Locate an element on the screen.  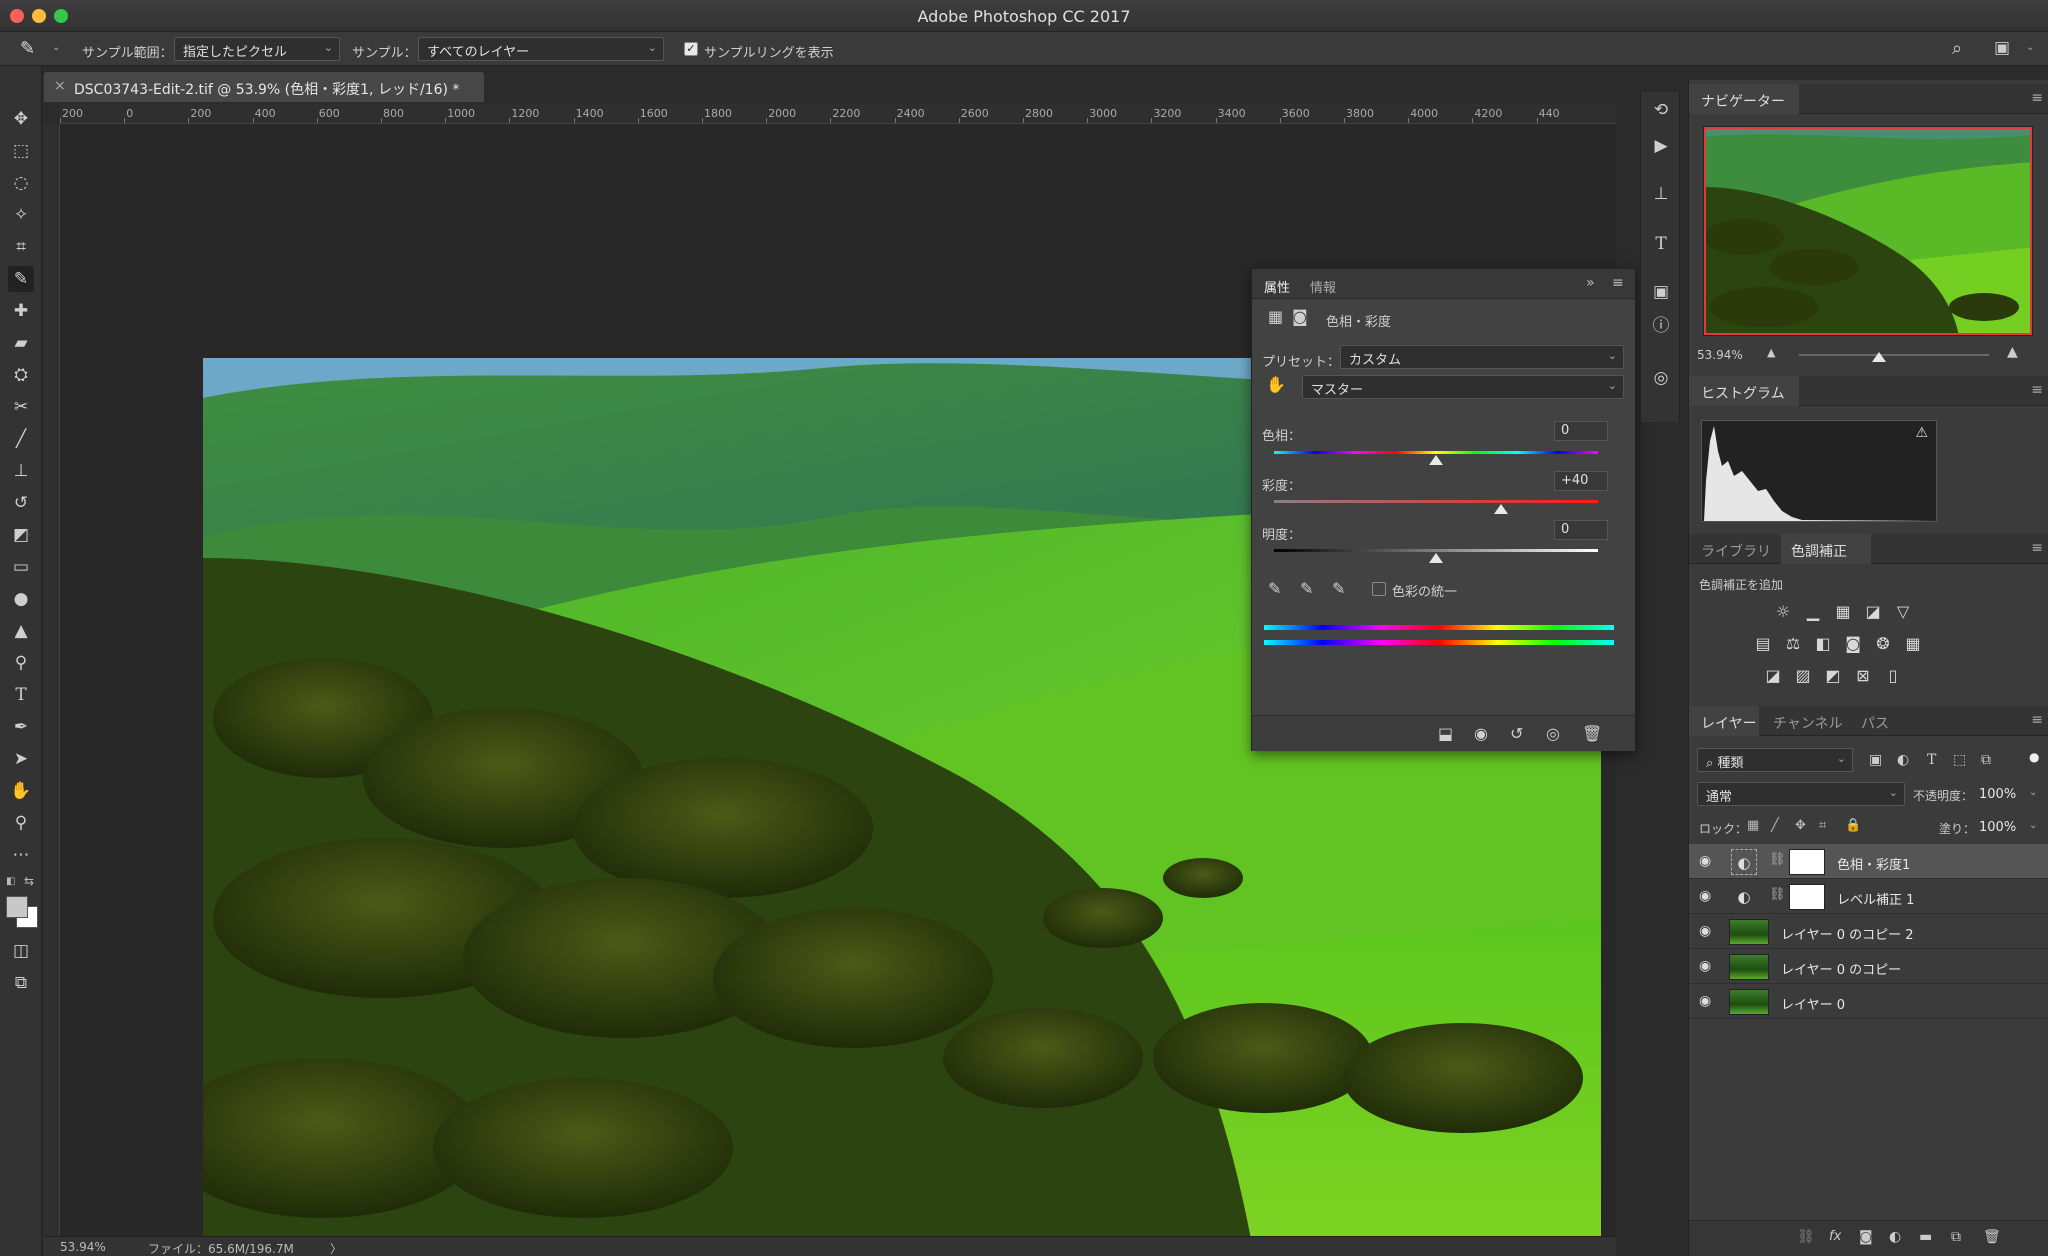
saturation-value-field: +40 is located at coordinates (1581, 481).